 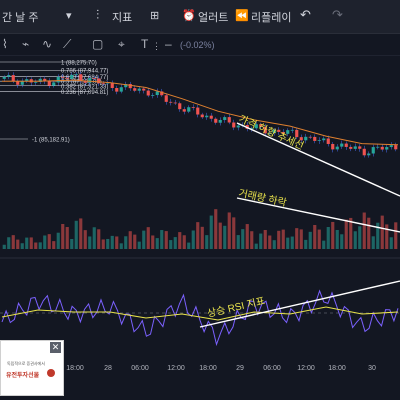 I want to click on interval-dropdown-icon: ▾, so click(x=69, y=15).